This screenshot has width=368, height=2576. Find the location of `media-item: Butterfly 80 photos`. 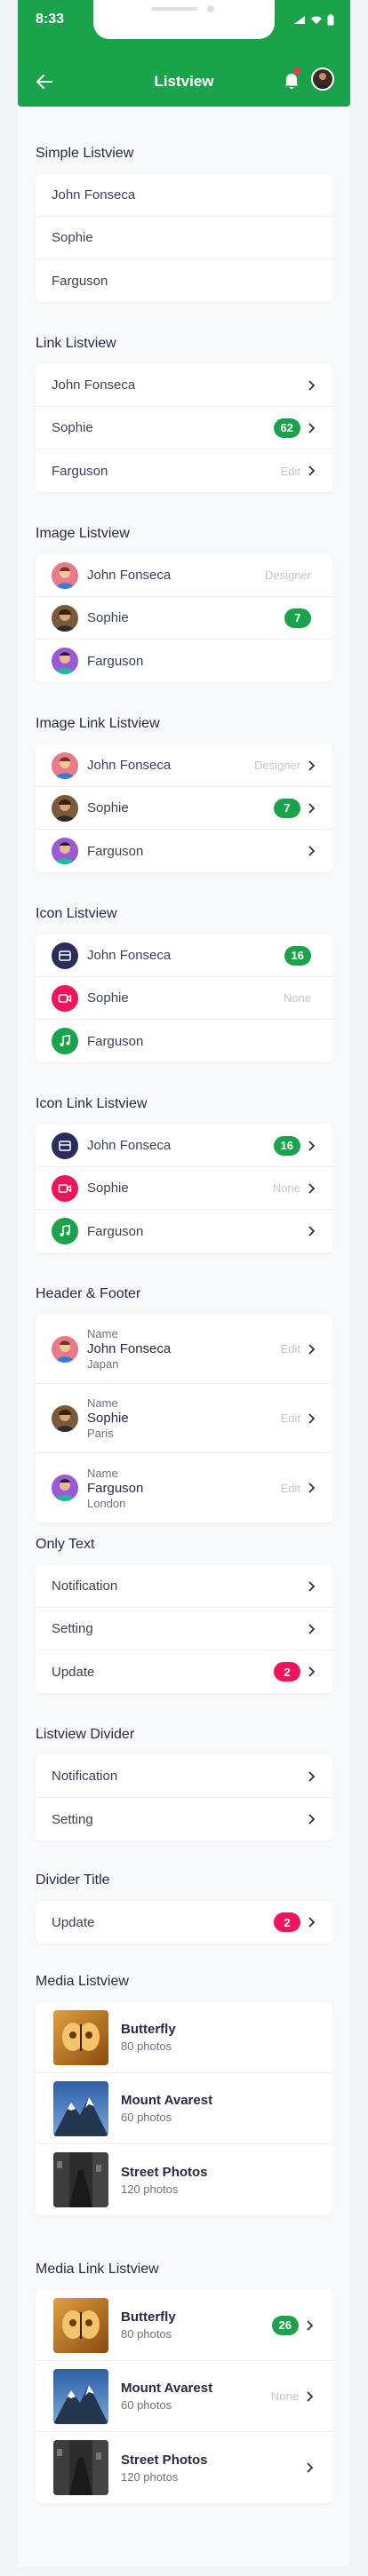

media-item: Butterfly 80 photos is located at coordinates (184, 2037).